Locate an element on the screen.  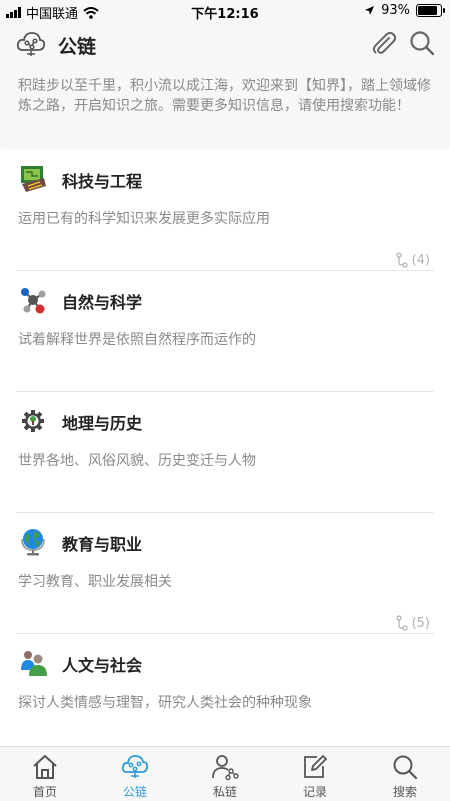
link-count: (4) is located at coordinates (412, 260).